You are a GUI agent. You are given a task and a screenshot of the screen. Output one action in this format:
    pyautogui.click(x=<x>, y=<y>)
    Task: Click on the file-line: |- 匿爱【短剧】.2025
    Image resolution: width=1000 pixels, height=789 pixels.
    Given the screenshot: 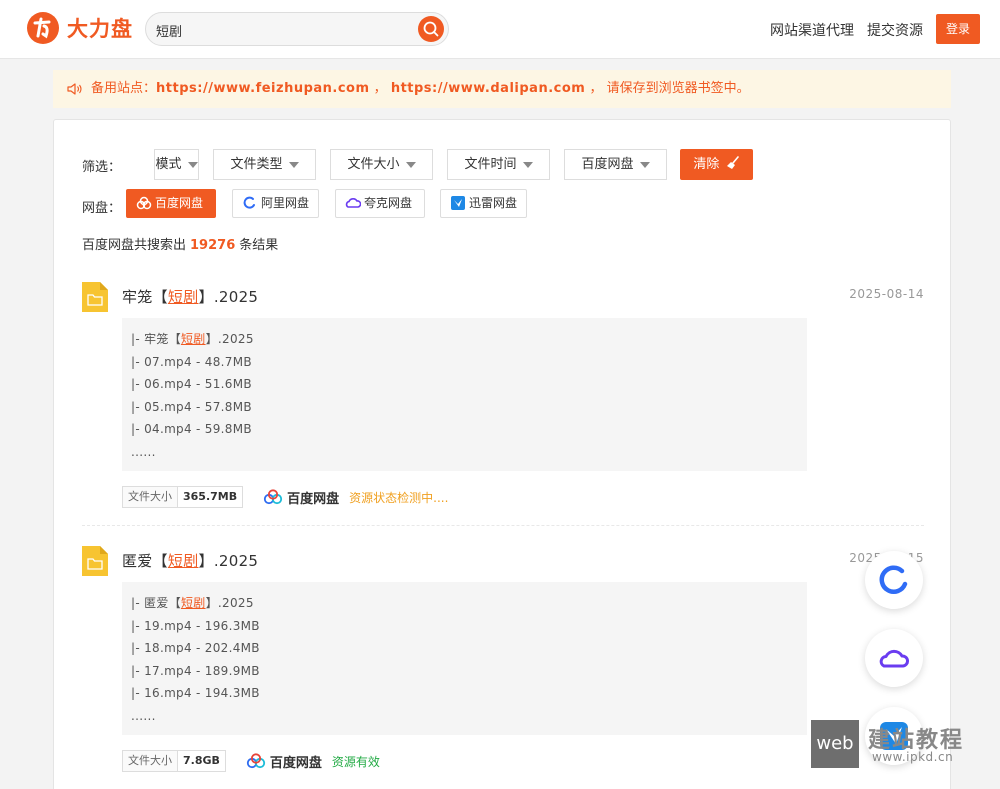 What is the action you would take?
    pyautogui.click(x=469, y=603)
    